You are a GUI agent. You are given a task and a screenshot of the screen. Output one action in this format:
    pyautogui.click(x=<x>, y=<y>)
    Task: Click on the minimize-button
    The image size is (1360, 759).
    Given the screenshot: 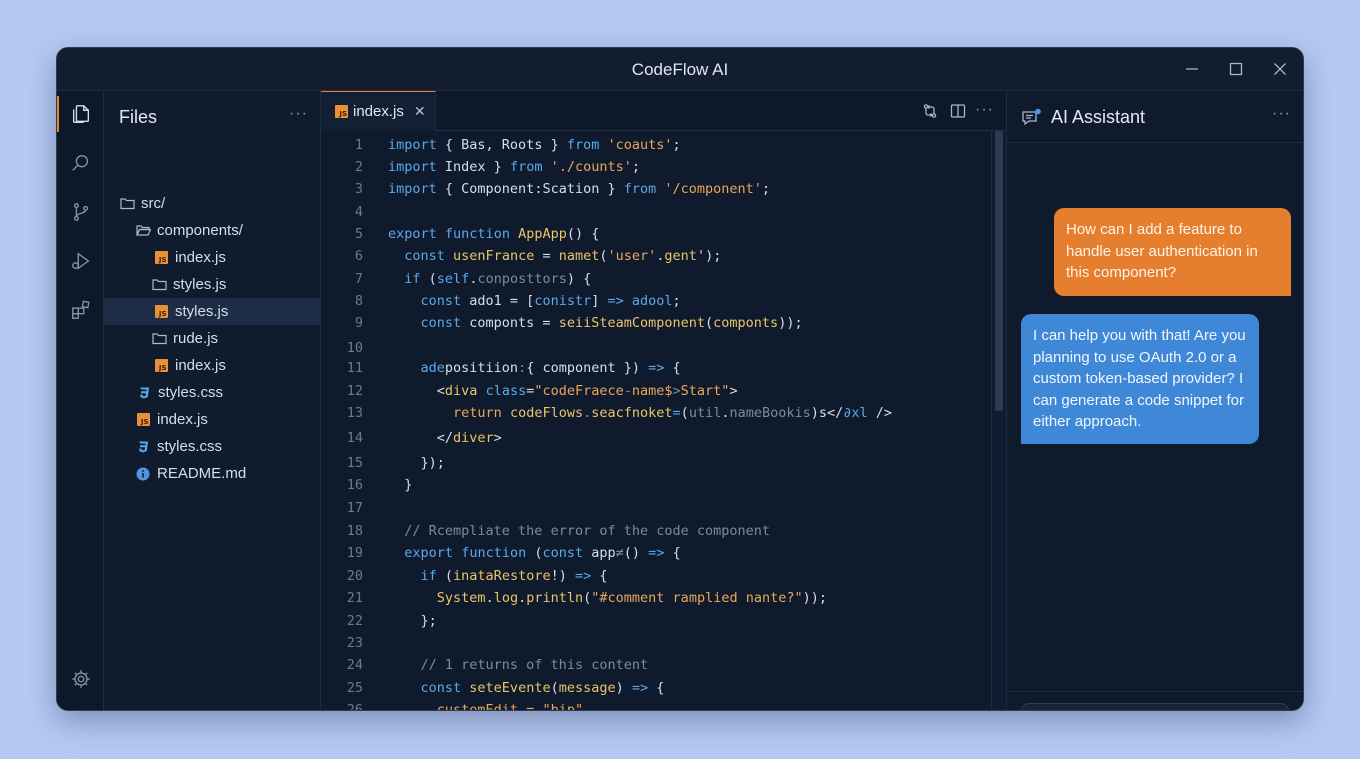 What is the action you would take?
    pyautogui.click(x=1192, y=69)
    